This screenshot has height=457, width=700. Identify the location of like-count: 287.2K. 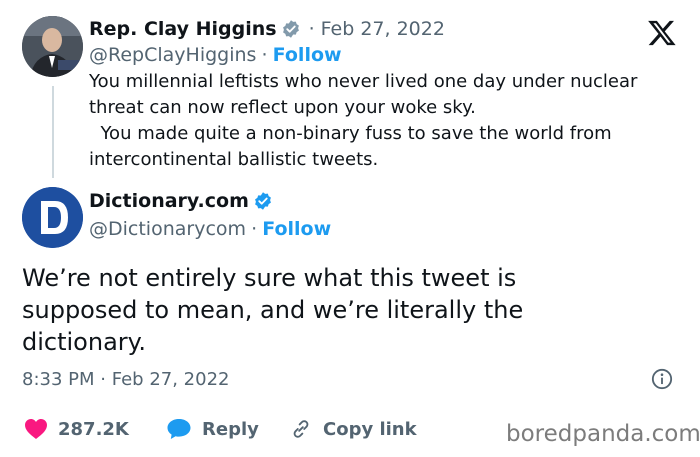
(93, 429).